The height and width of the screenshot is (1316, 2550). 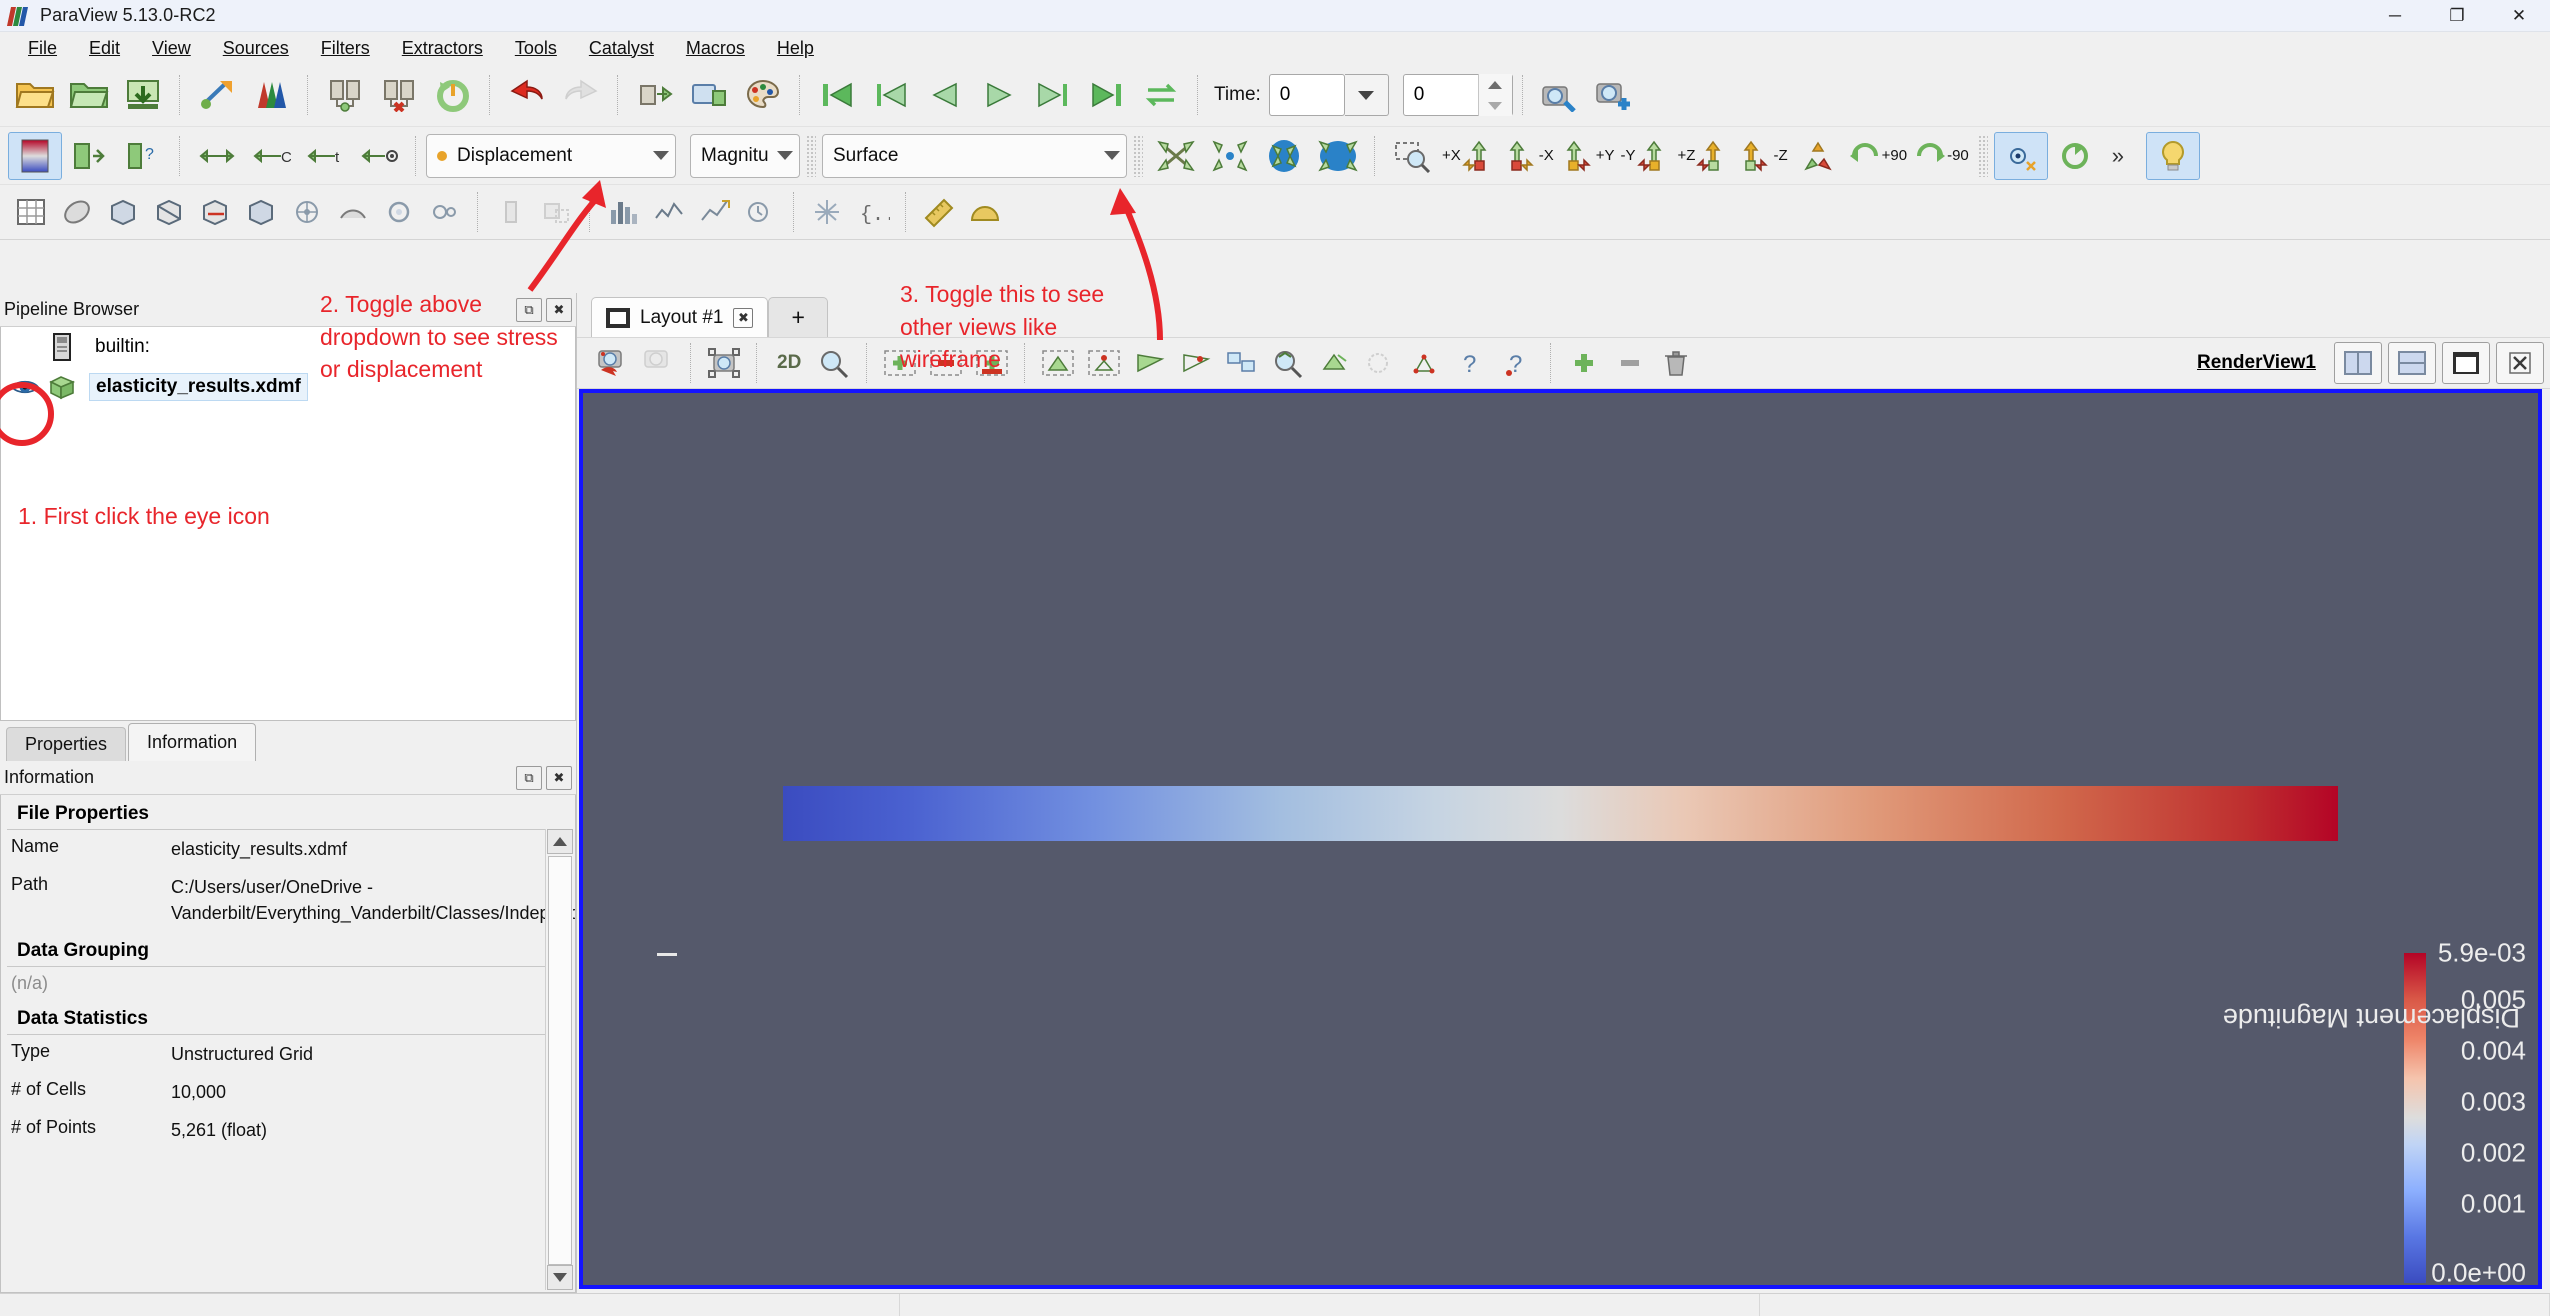 I want to click on light-kit-icon, so click(x=2173, y=155).